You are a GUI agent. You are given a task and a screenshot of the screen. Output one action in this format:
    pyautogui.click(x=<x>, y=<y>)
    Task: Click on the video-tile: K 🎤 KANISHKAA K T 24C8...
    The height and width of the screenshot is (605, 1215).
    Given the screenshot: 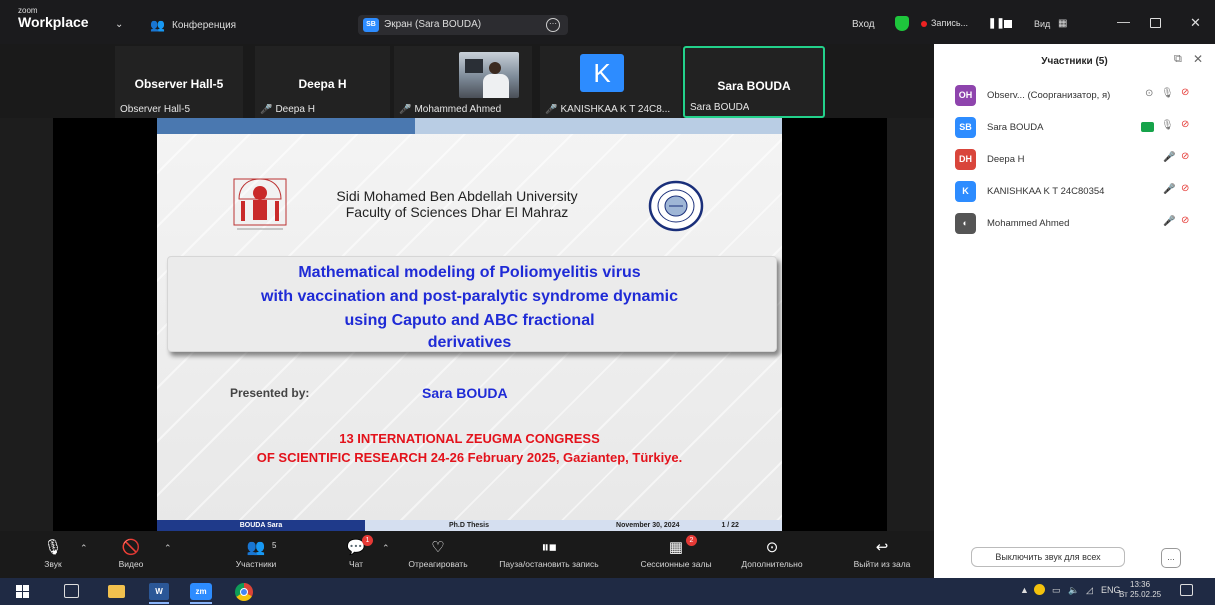 What is the action you would take?
    pyautogui.click(x=610, y=82)
    